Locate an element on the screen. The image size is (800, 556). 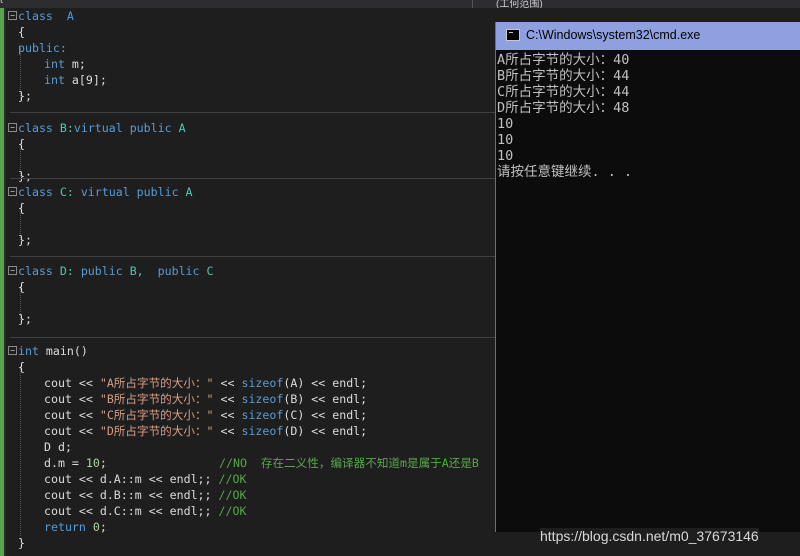
code-token: } is located at coordinates (21, 543).